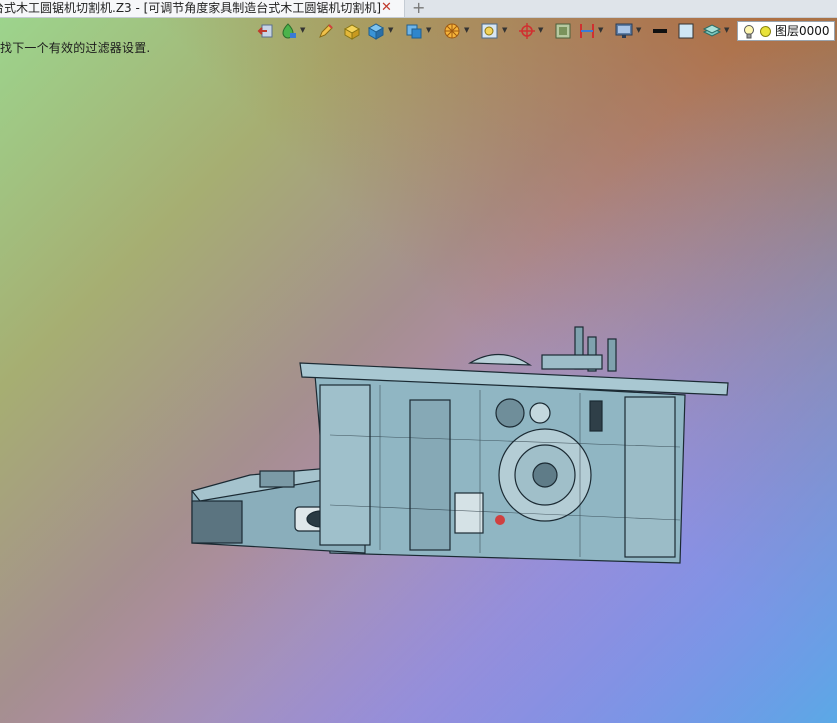 This screenshot has height=723, width=837. What do you see at coordinates (326, 31) in the screenshot?
I see `pen-icon` at bounding box center [326, 31].